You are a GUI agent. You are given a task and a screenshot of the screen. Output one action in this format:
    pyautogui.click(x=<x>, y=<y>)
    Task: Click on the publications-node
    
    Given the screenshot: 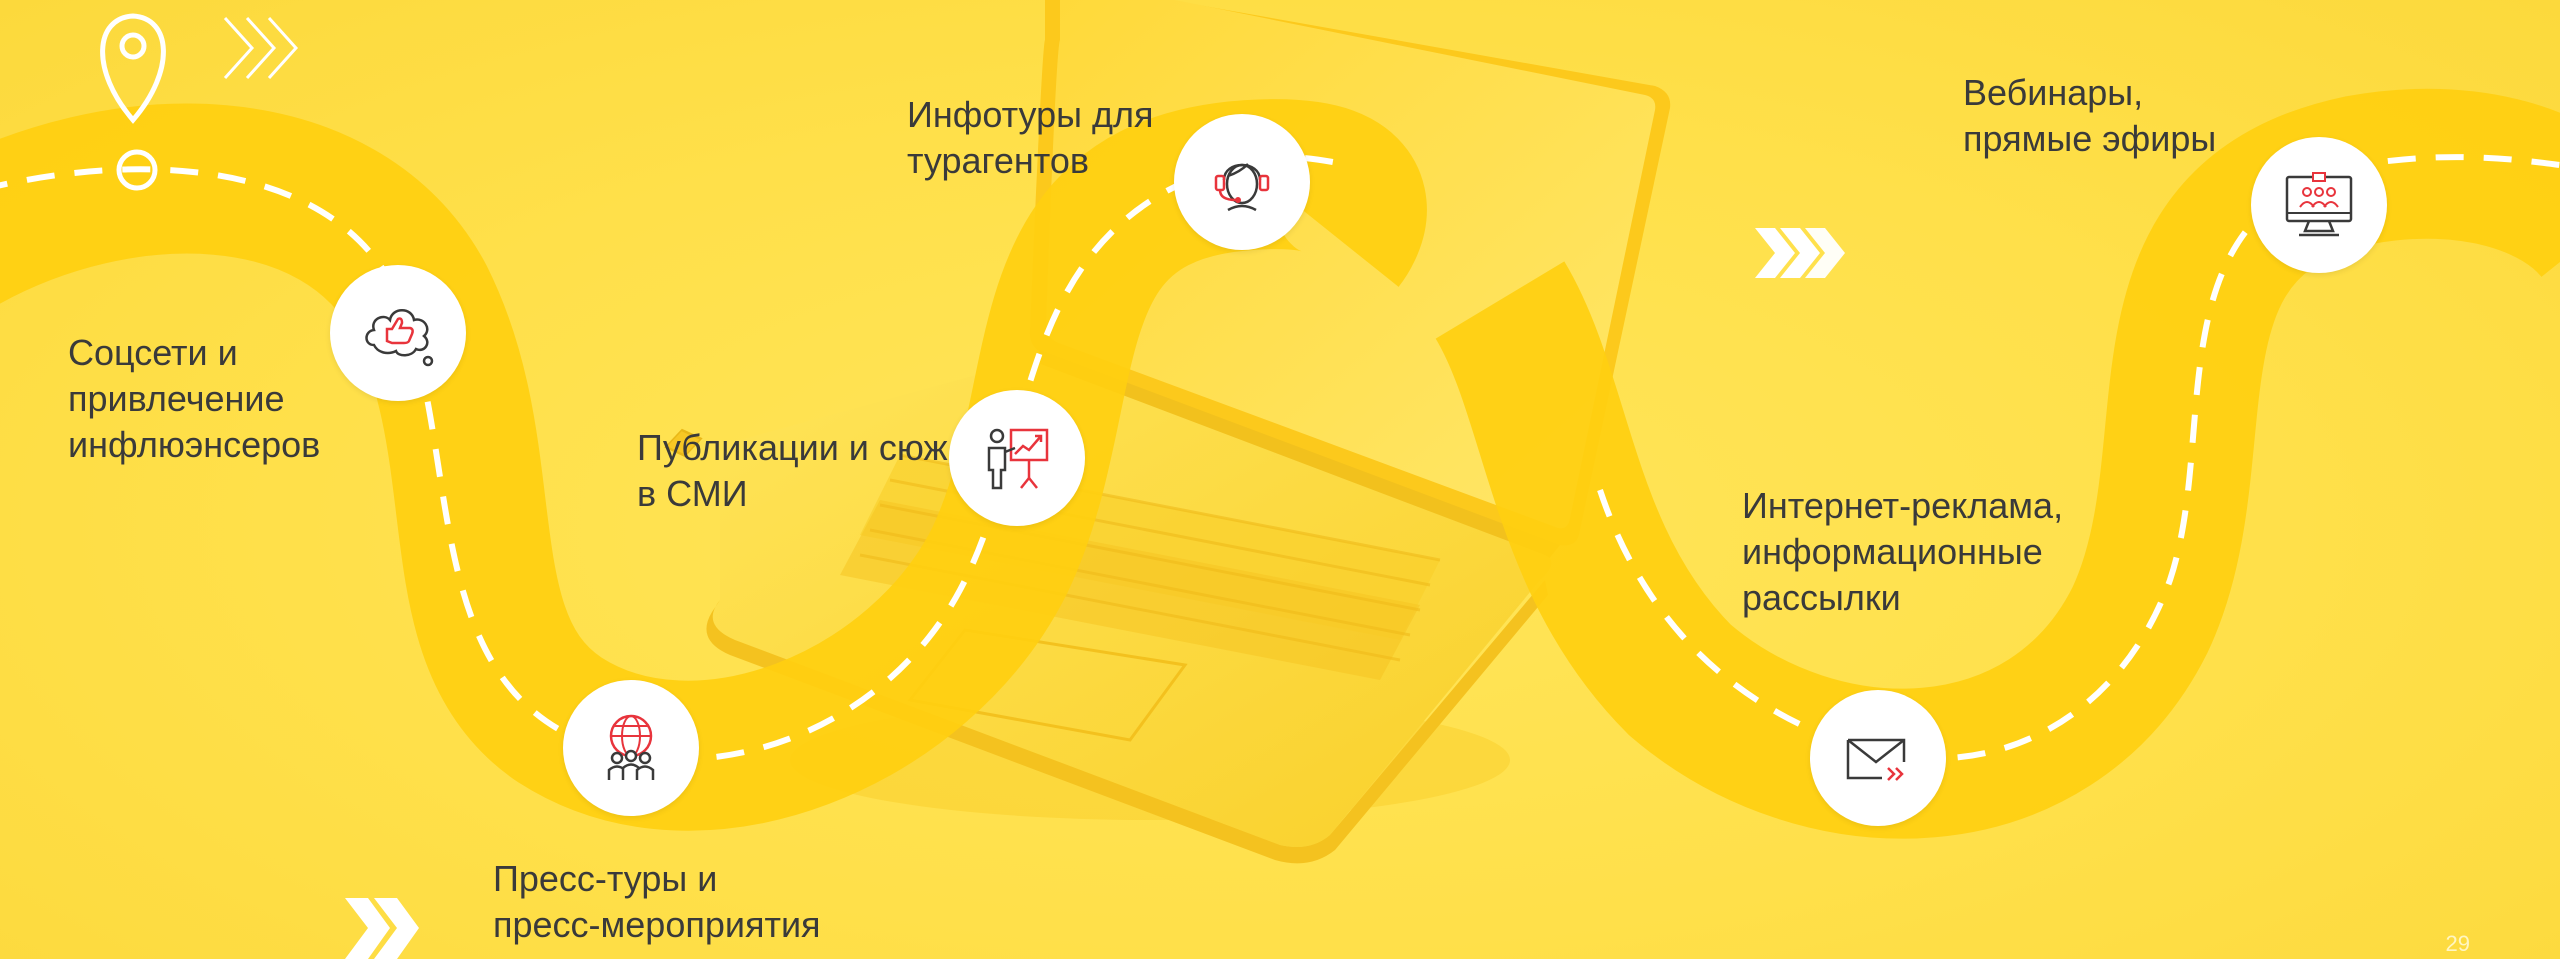 What is the action you would take?
    pyautogui.click(x=1017, y=458)
    